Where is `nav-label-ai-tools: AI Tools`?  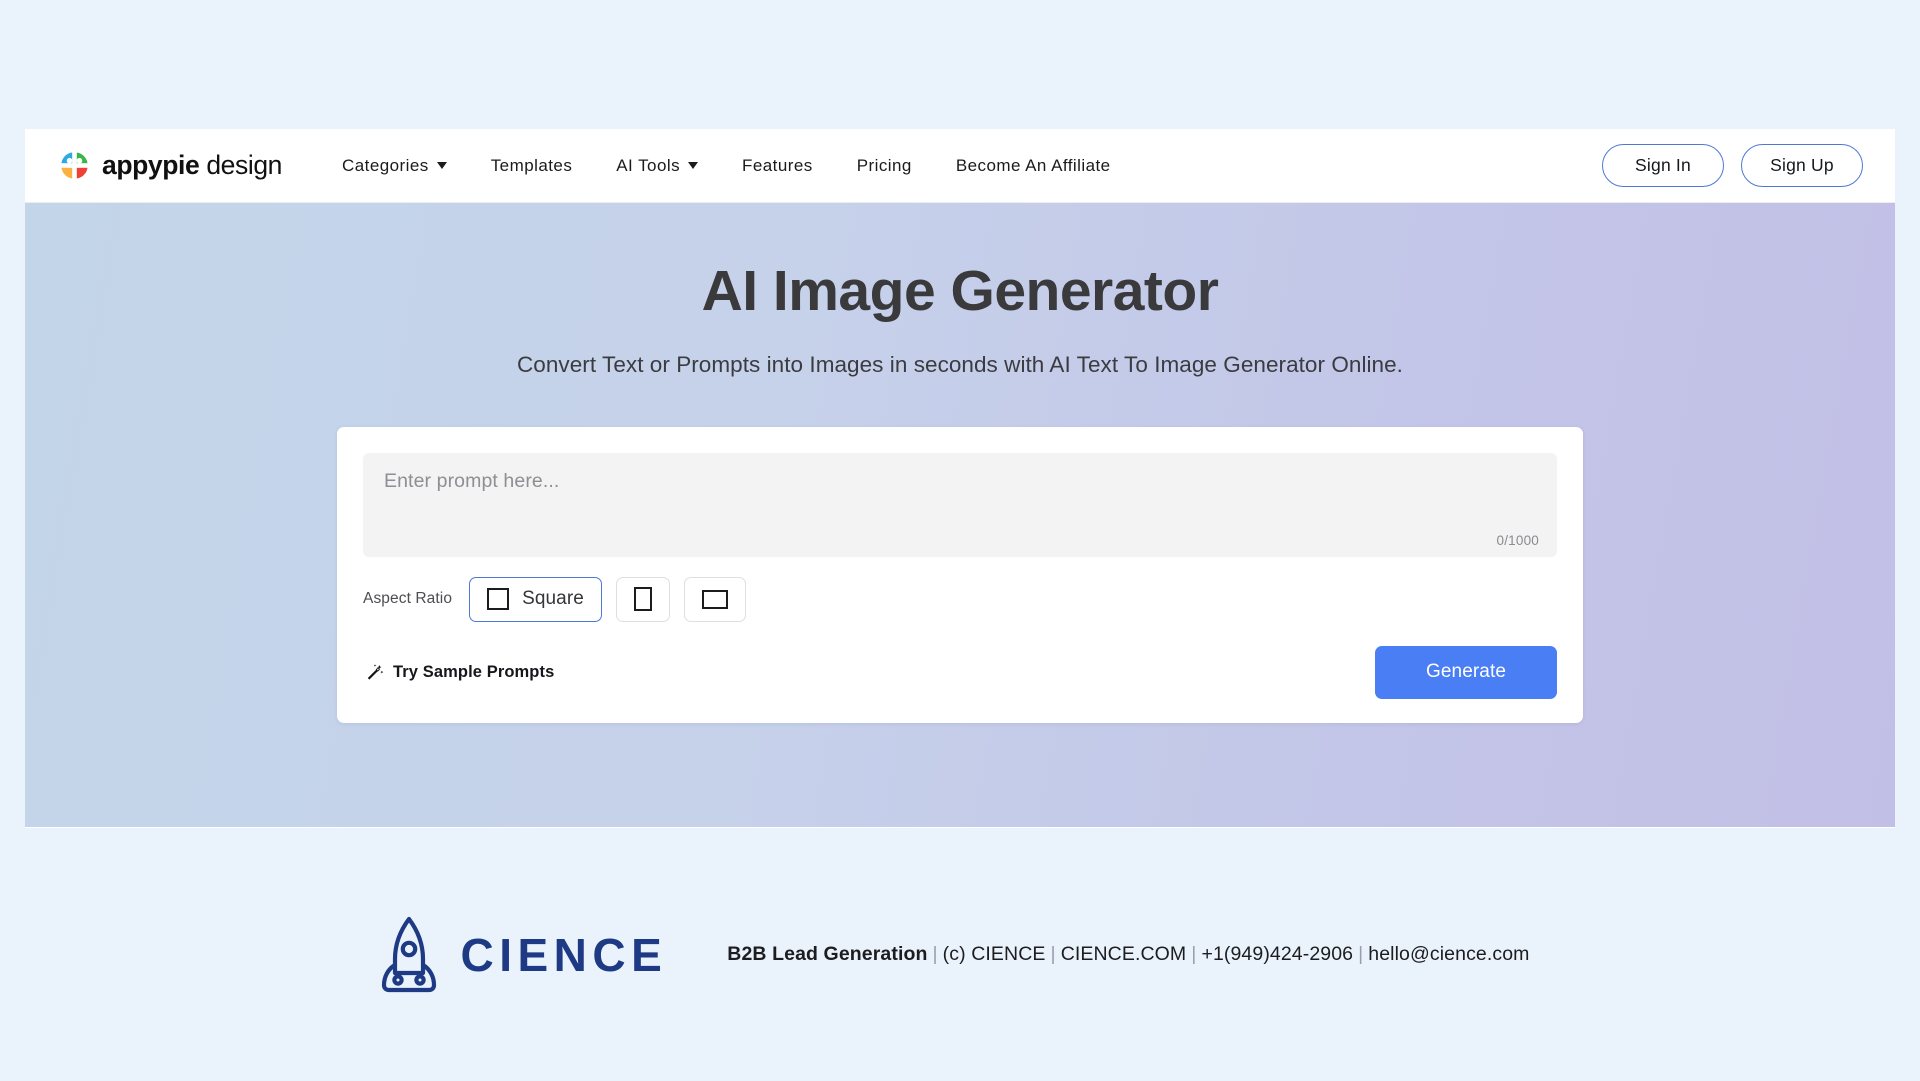
nav-label-ai-tools: AI Tools is located at coordinates (648, 165).